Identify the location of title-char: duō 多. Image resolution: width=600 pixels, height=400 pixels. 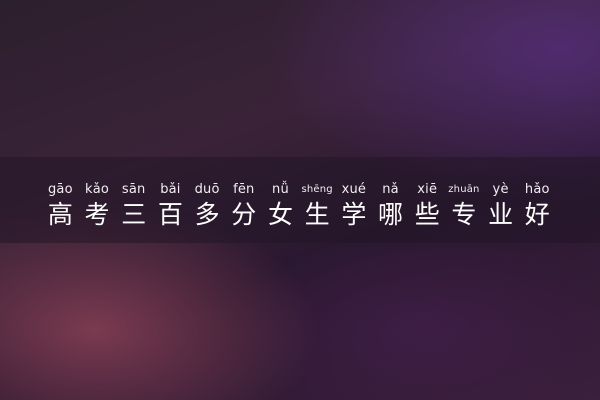
(207, 206).